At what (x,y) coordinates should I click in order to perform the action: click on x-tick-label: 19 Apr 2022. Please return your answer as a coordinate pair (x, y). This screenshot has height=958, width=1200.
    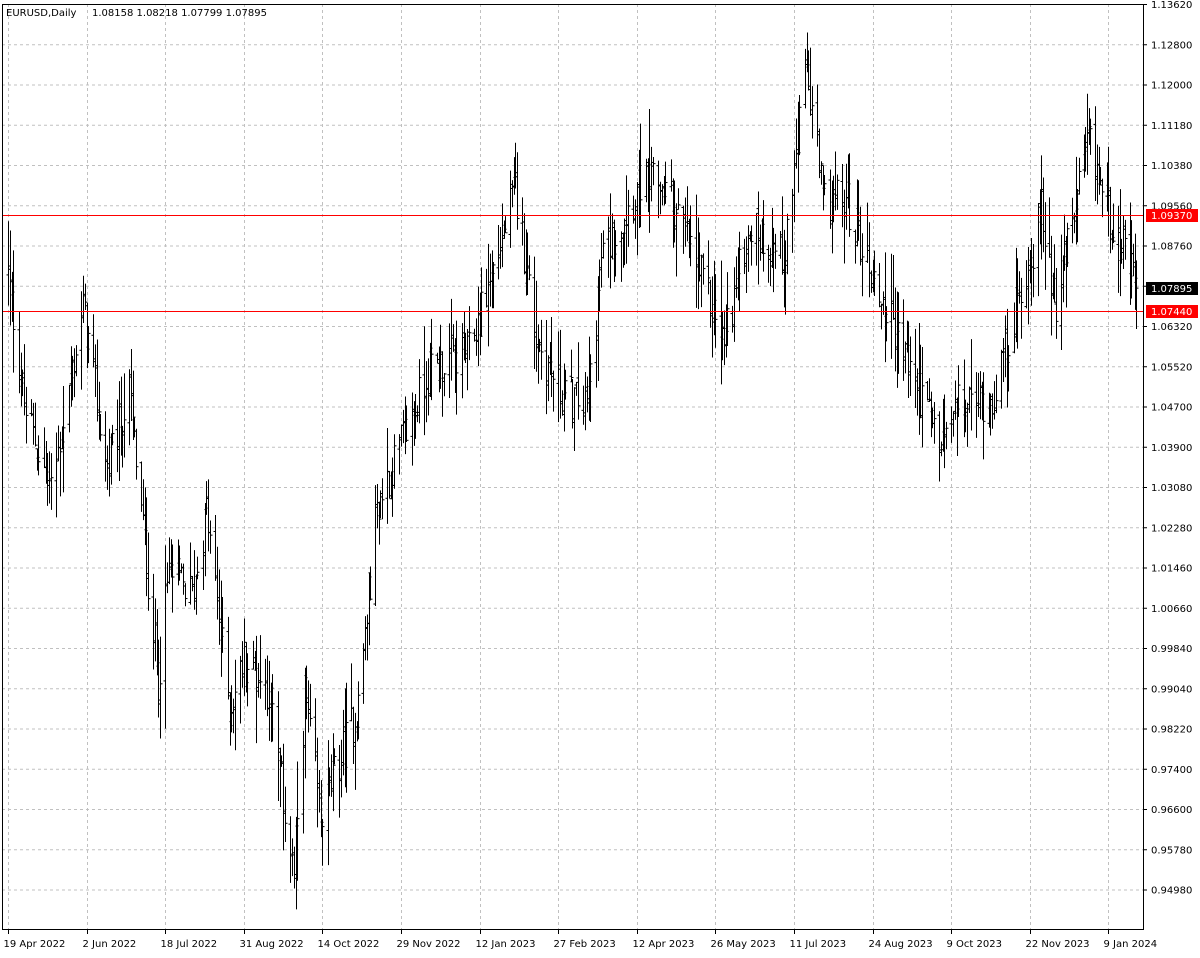
    Looking at the image, I should click on (35, 944).